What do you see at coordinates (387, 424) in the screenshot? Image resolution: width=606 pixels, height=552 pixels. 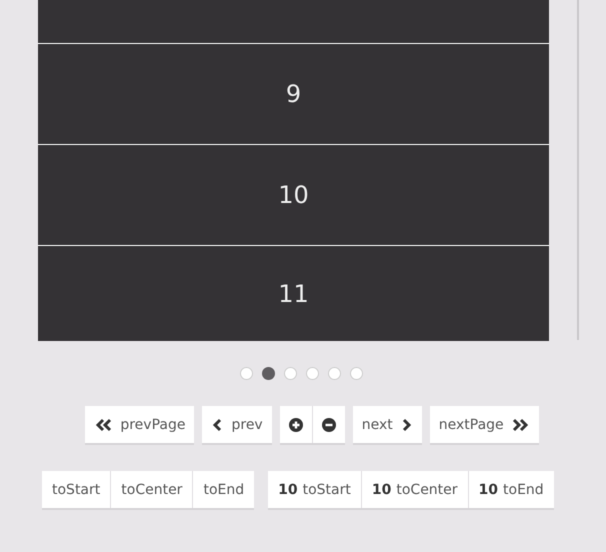 I see `nav-button: next` at bounding box center [387, 424].